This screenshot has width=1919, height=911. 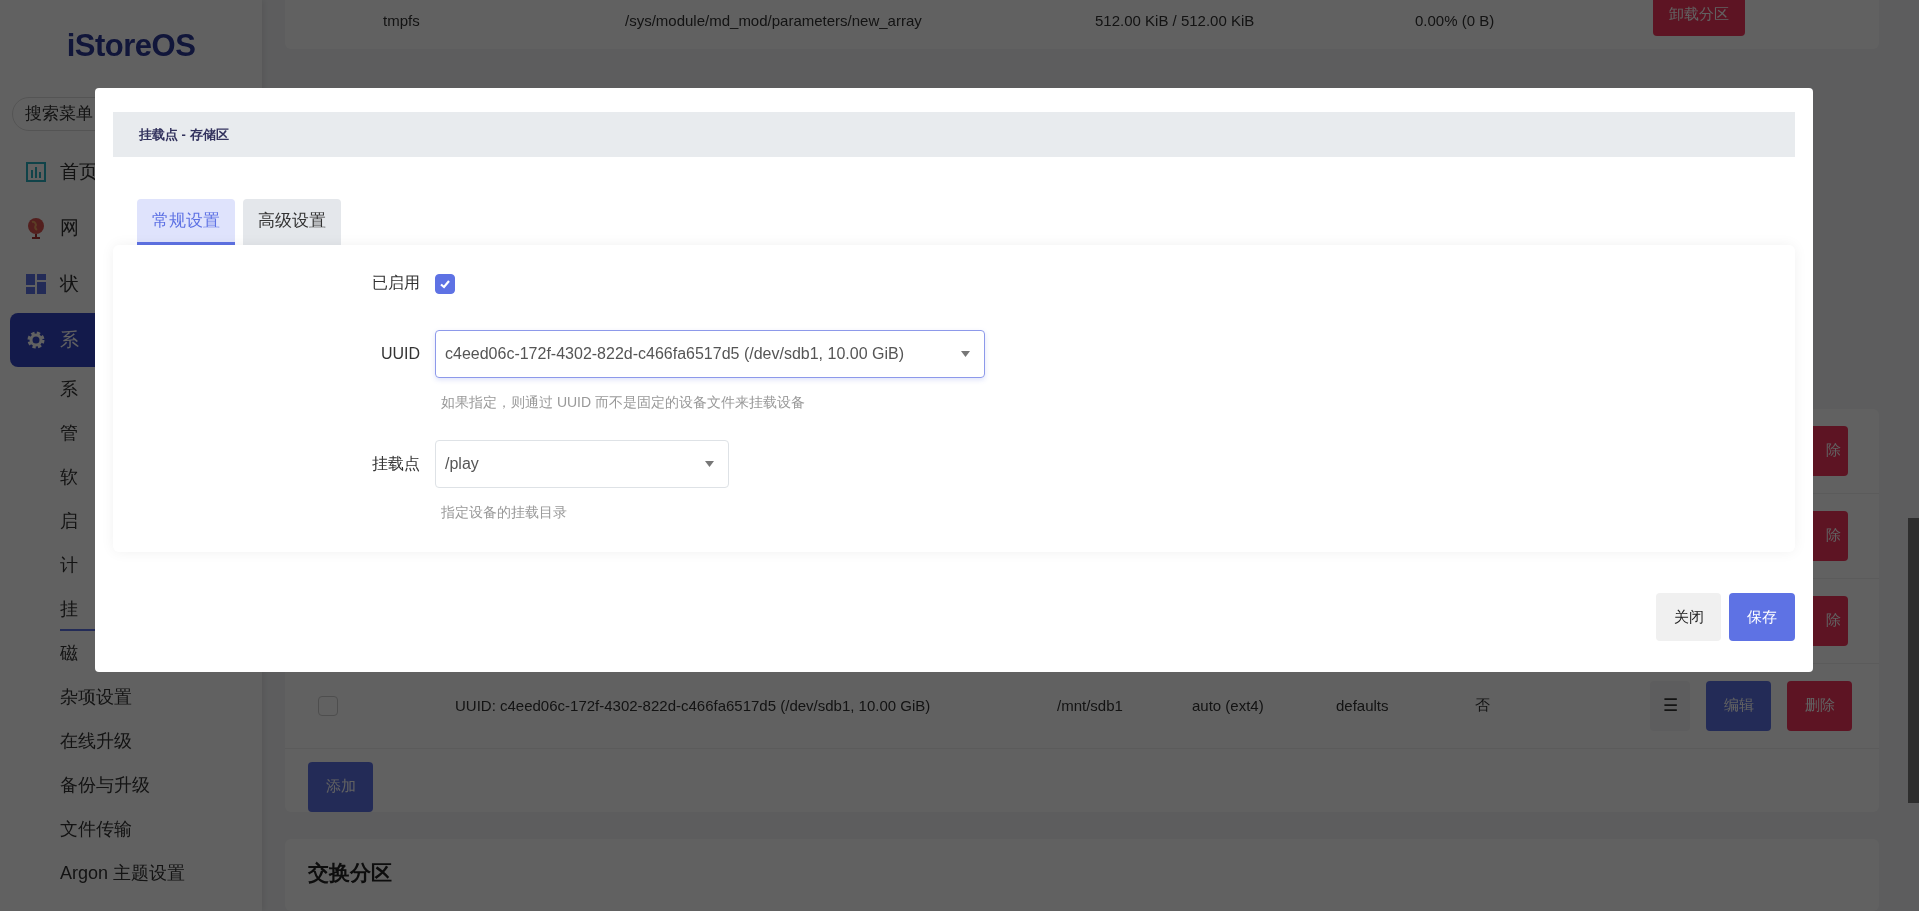 I want to click on nav-label: 状, so click(x=69, y=284).